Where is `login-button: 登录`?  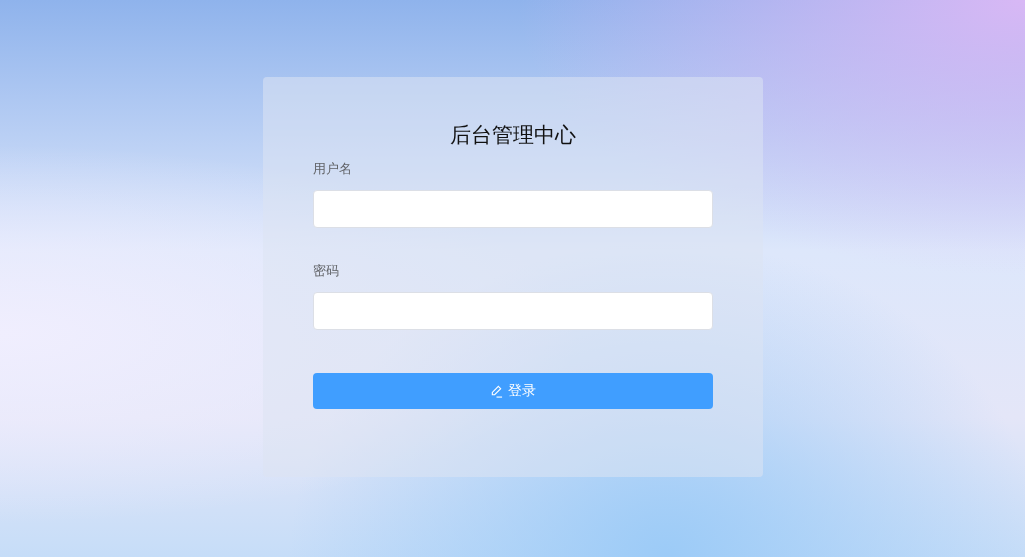 login-button: 登录 is located at coordinates (512, 391).